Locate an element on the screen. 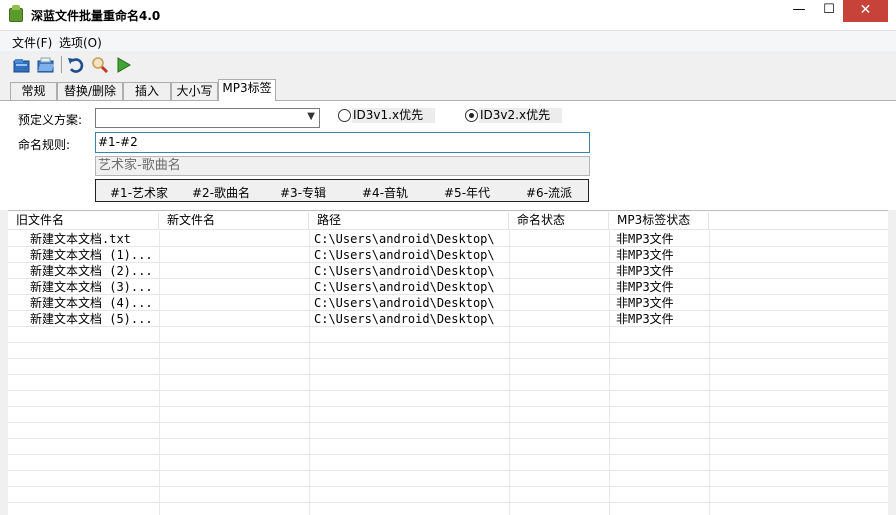 The height and width of the screenshot is (515, 896). tab-strip: 常规 替换/删除 插入 大小写 MP3标签 is located at coordinates (448, 90).